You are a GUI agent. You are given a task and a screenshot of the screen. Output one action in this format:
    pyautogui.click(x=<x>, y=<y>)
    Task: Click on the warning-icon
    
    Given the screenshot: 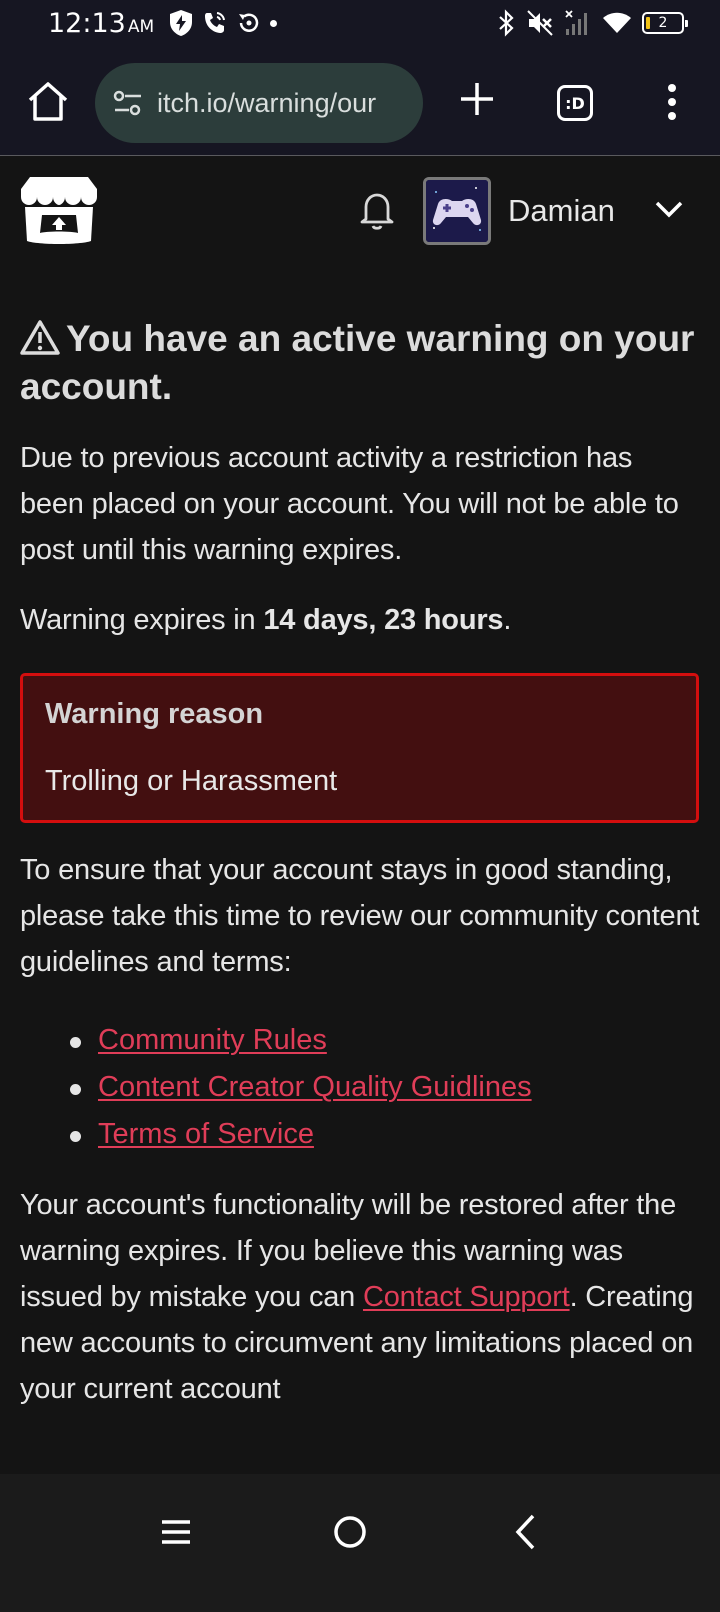 What is the action you would take?
    pyautogui.click(x=40, y=337)
    